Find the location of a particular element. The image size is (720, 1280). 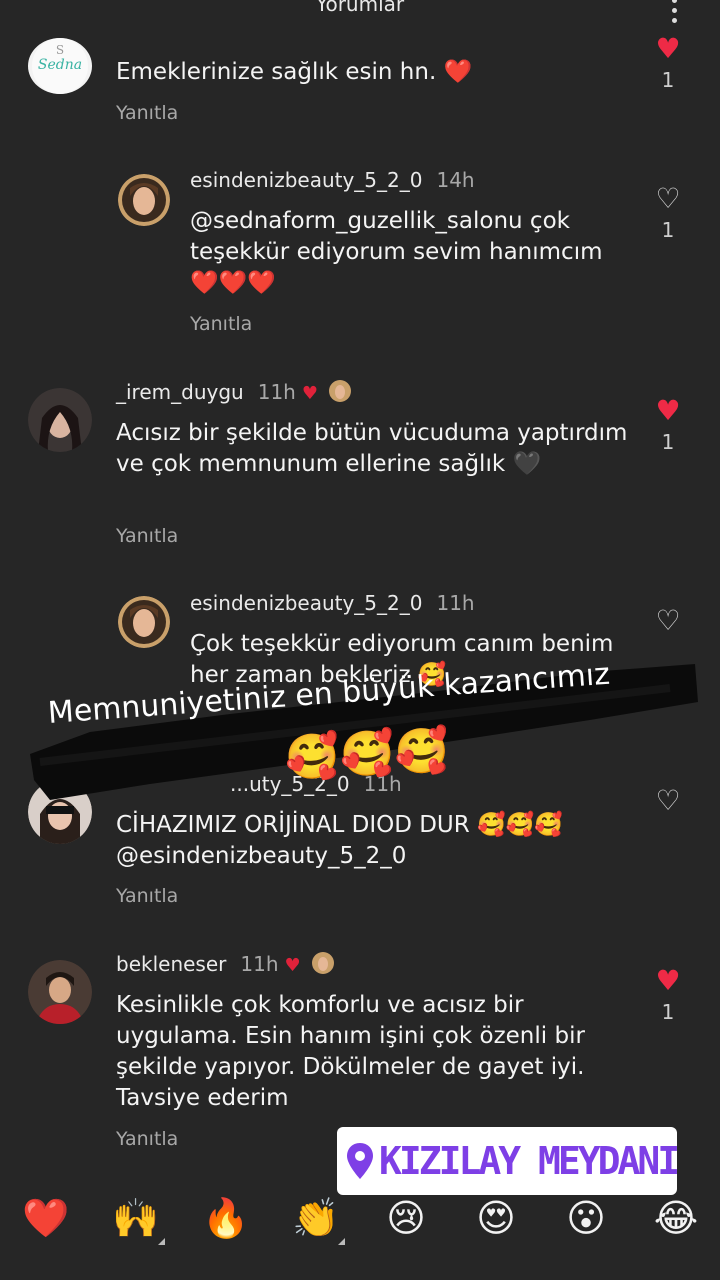

comment-header: esindenizbeauty_5_2_0 11h is located at coordinates (332, 603).